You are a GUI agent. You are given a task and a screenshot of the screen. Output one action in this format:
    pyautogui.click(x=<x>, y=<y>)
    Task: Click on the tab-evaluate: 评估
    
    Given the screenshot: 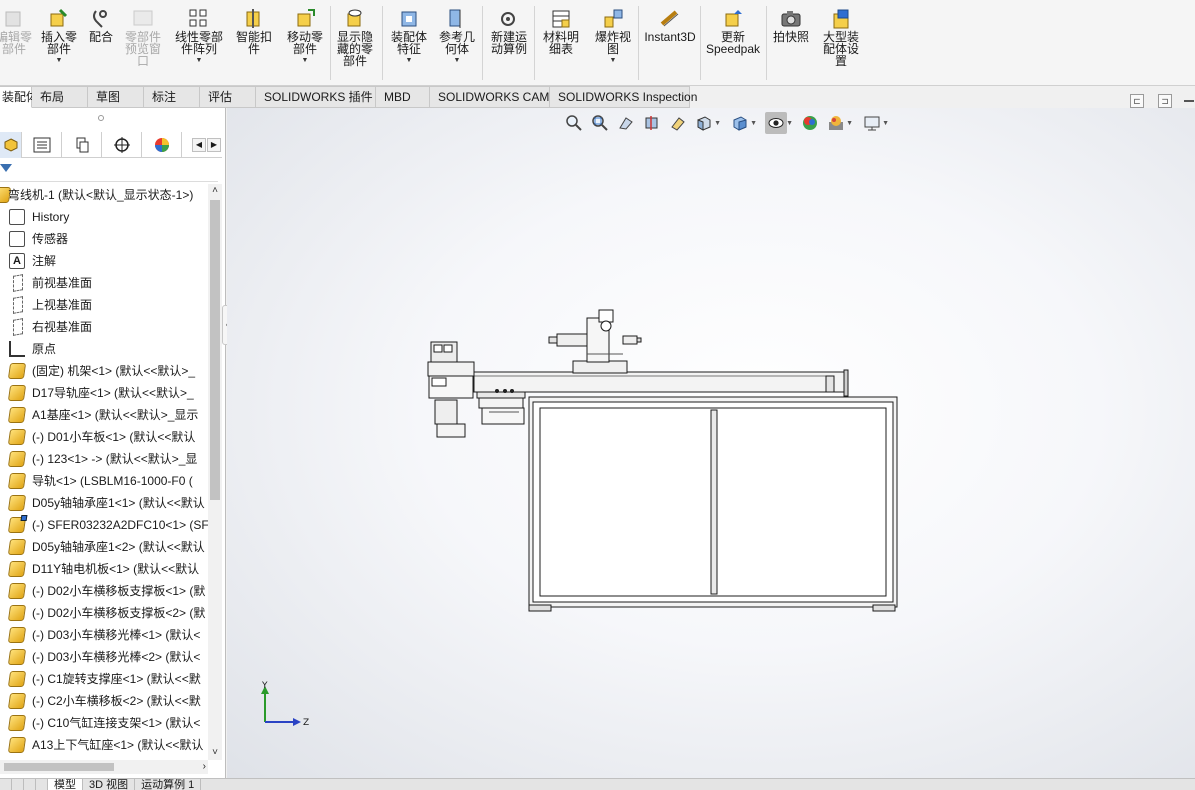 What is the action you would take?
    pyautogui.click(x=228, y=97)
    